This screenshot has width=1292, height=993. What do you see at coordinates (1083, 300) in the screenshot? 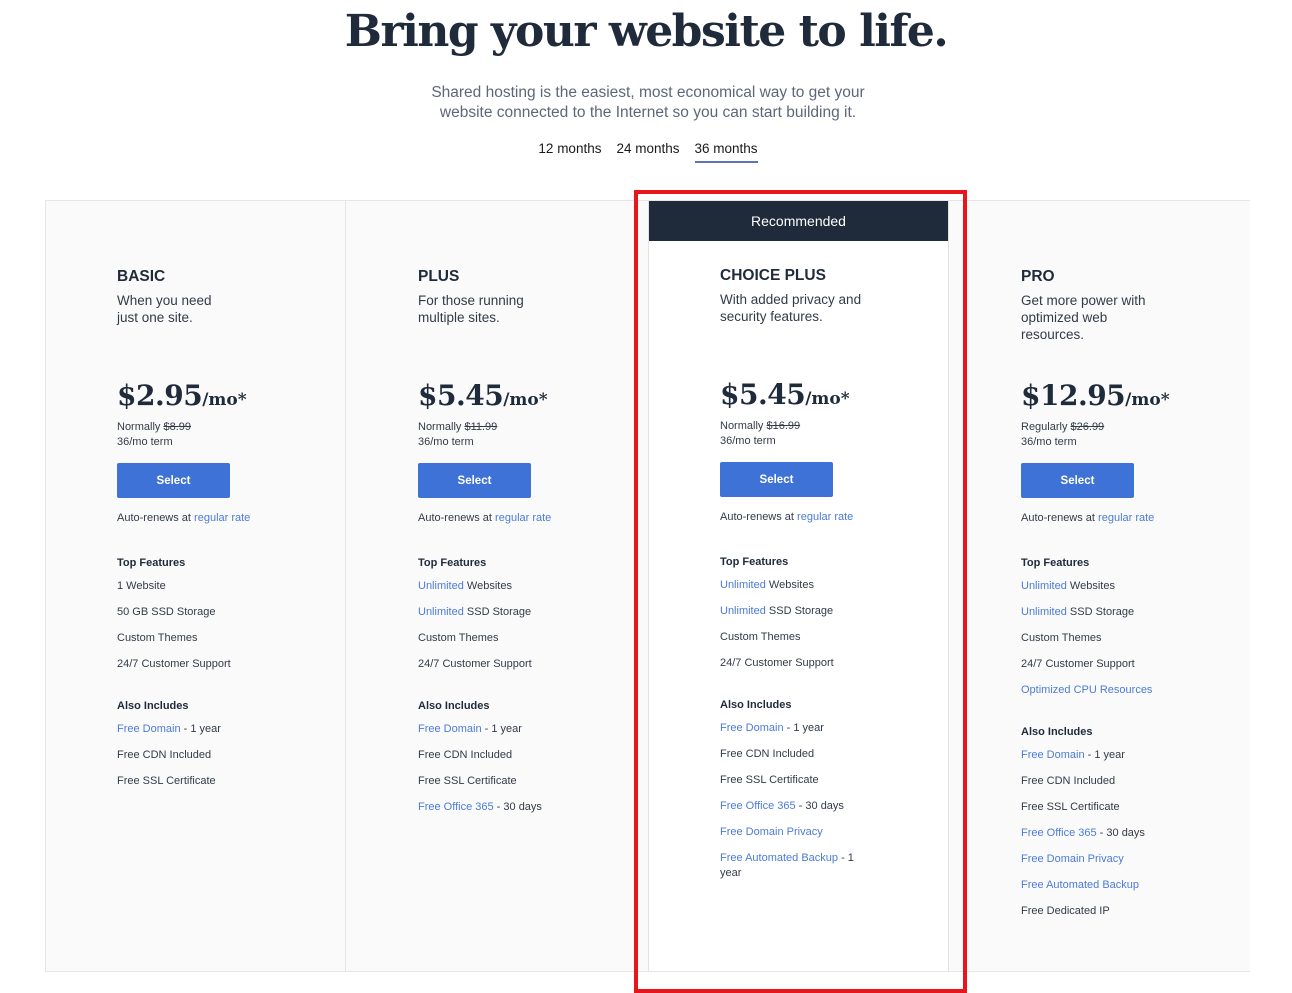
I see `plan-description-line: Get more power with` at bounding box center [1083, 300].